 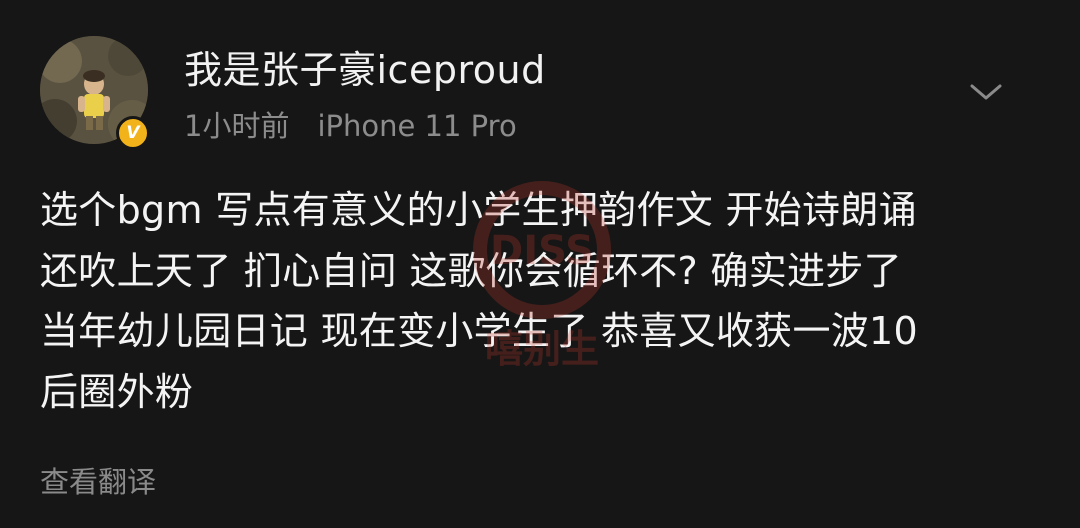 What do you see at coordinates (133, 133) in the screenshot?
I see `verified-badge-icon: V` at bounding box center [133, 133].